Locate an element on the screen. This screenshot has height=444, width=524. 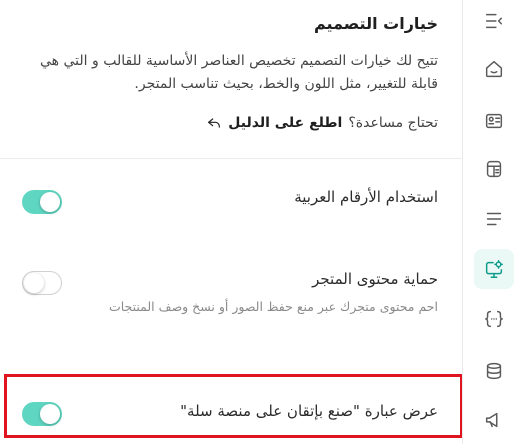
database-icon is located at coordinates (494, 371).